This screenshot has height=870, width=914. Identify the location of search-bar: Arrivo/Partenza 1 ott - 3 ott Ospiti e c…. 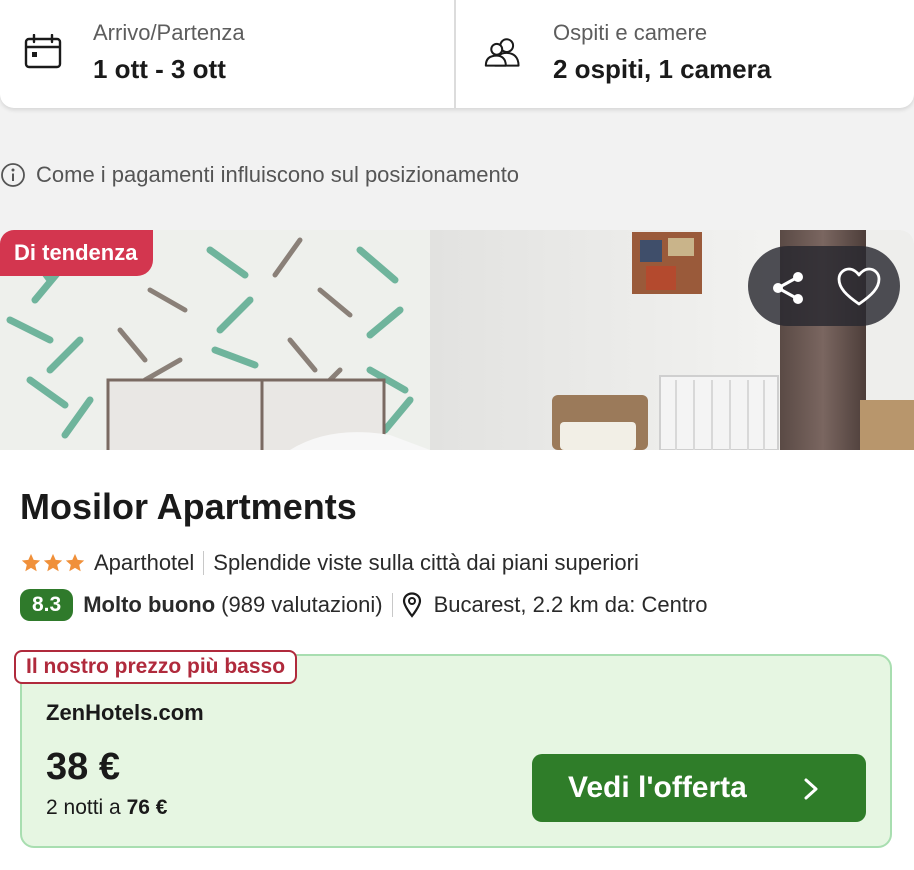
(457, 54).